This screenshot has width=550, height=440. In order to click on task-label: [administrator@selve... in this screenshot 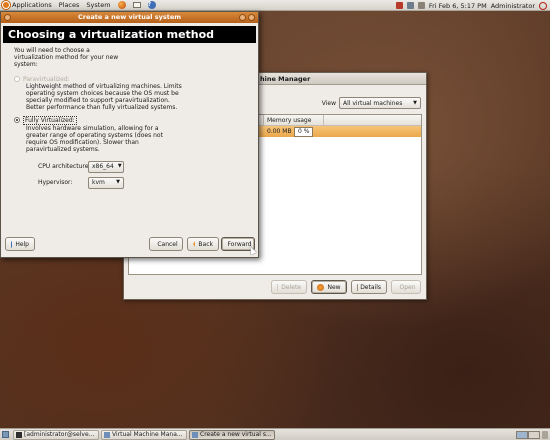, I will do `click(59, 434)`.